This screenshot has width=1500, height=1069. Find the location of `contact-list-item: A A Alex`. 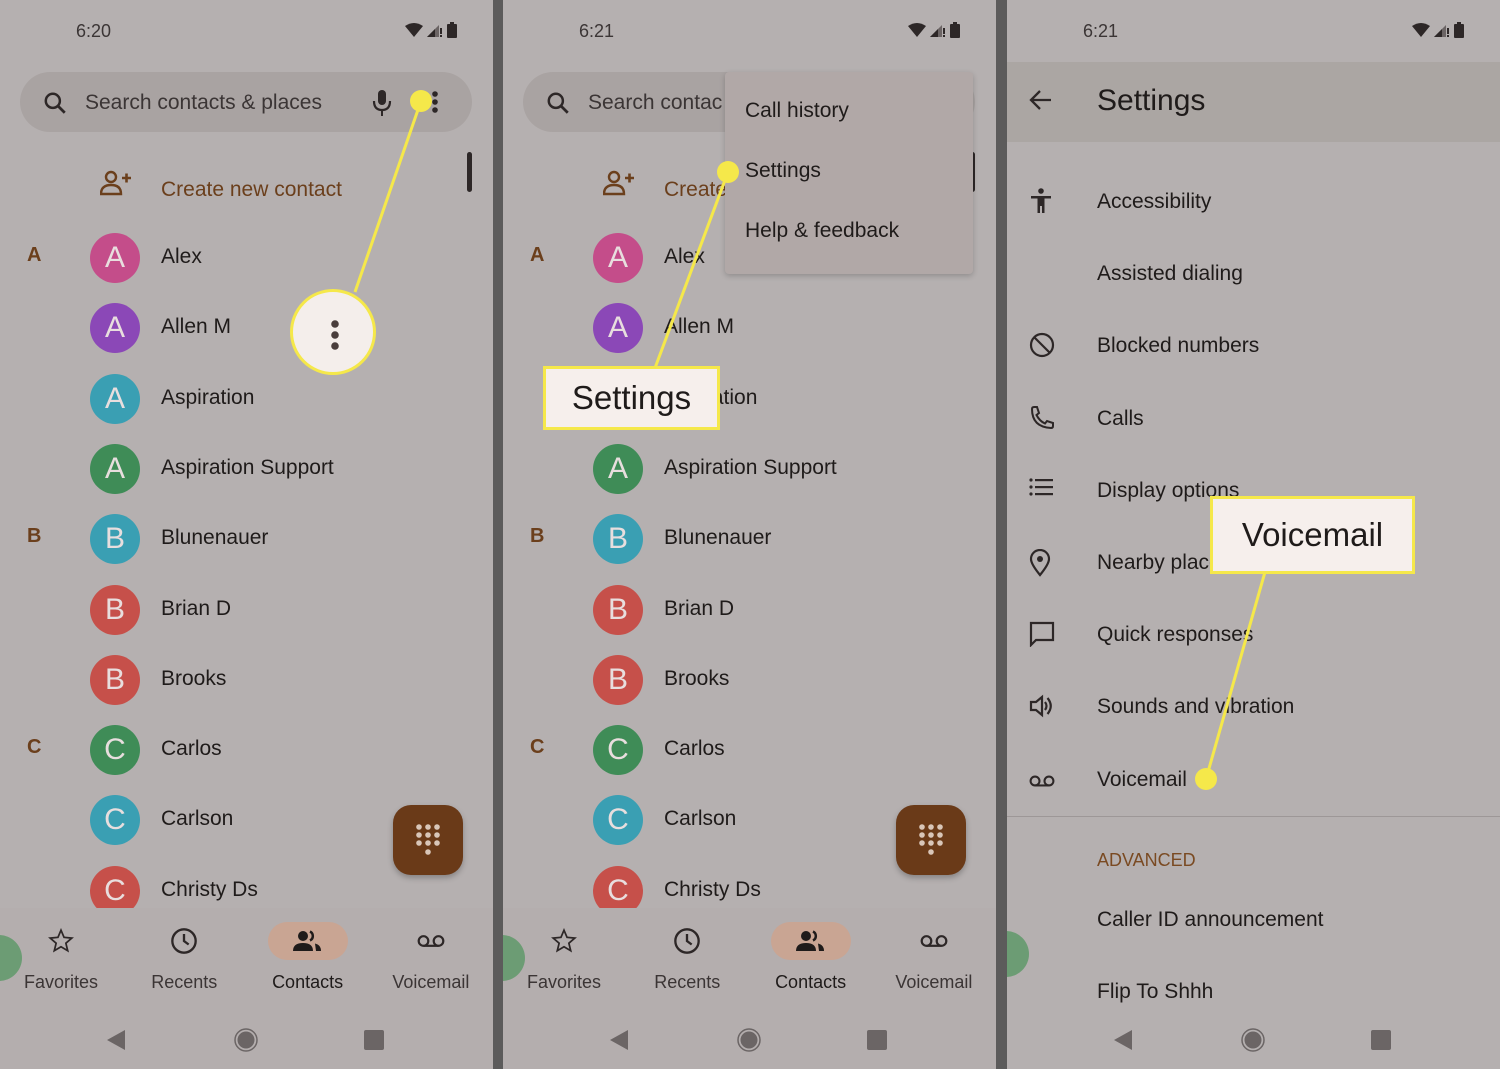

contact-list-item: A A Alex is located at coordinates (220, 258).